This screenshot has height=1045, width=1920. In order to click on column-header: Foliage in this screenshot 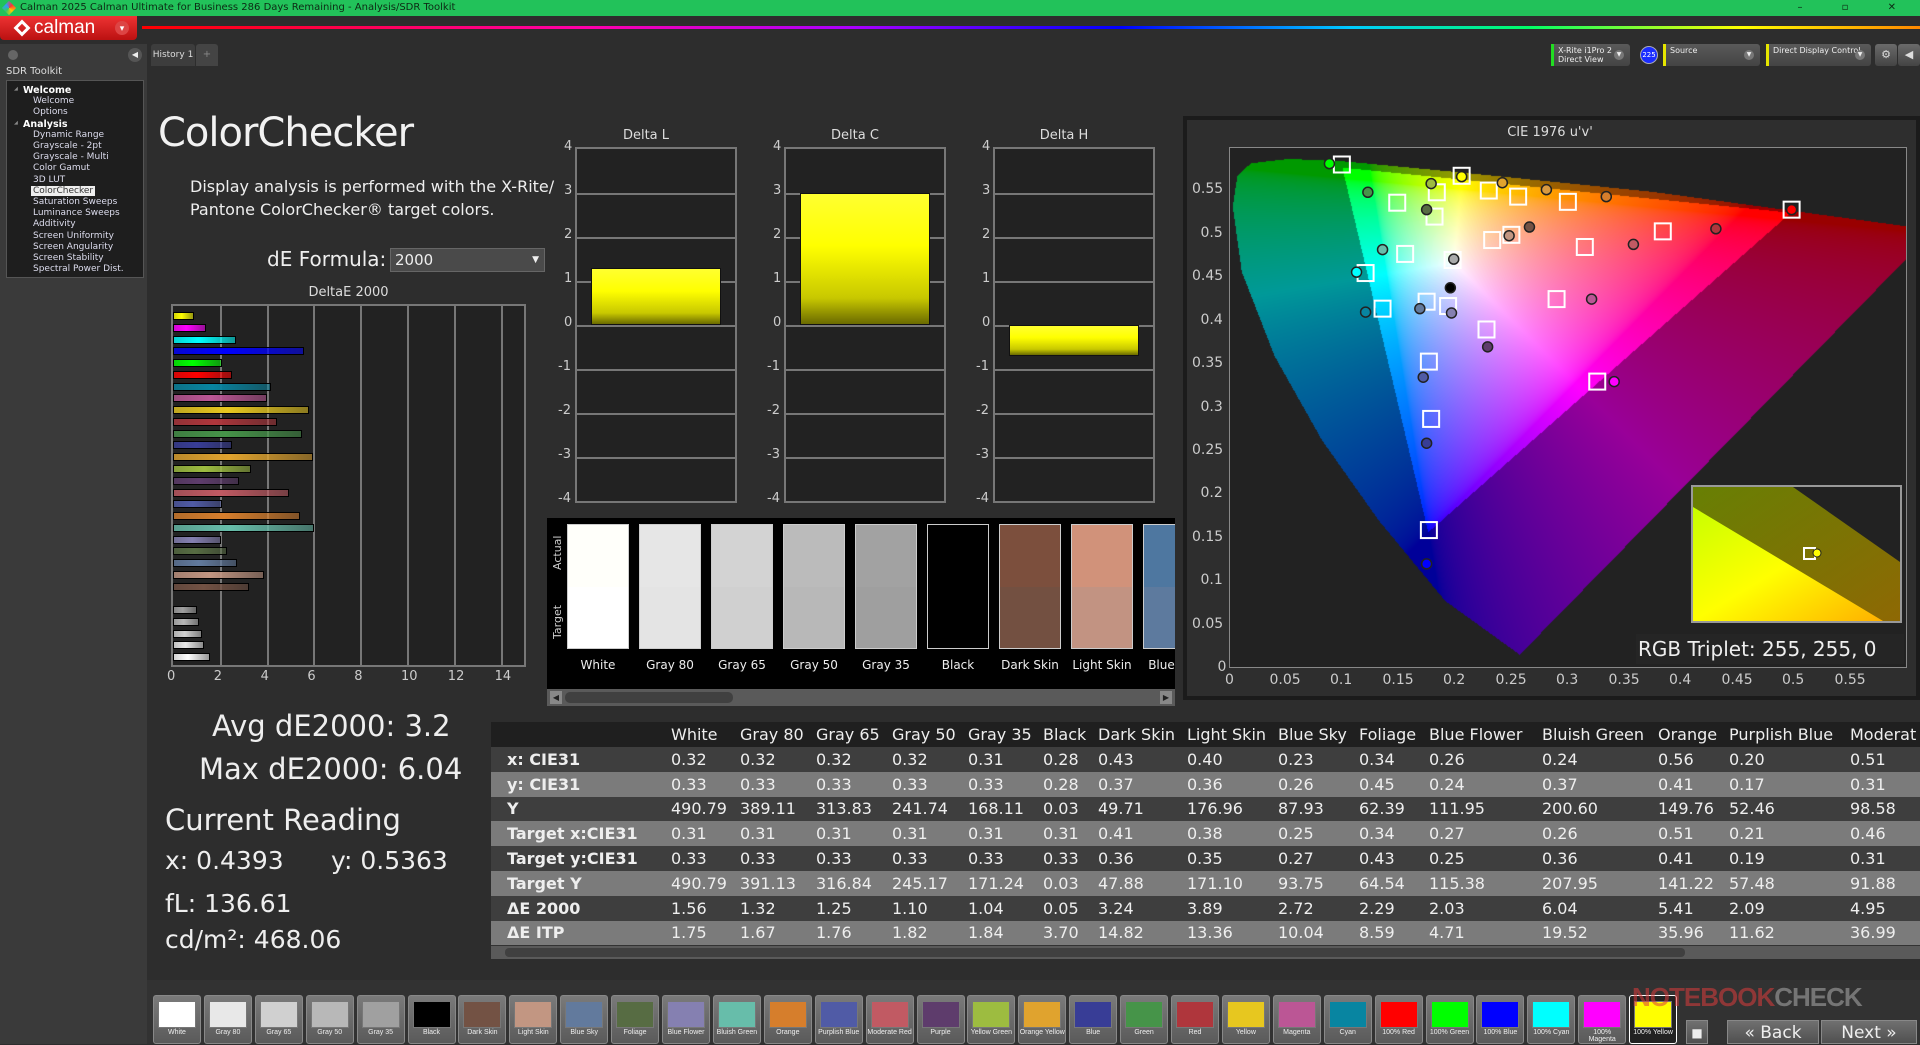, I will do `click(1390, 734)`.